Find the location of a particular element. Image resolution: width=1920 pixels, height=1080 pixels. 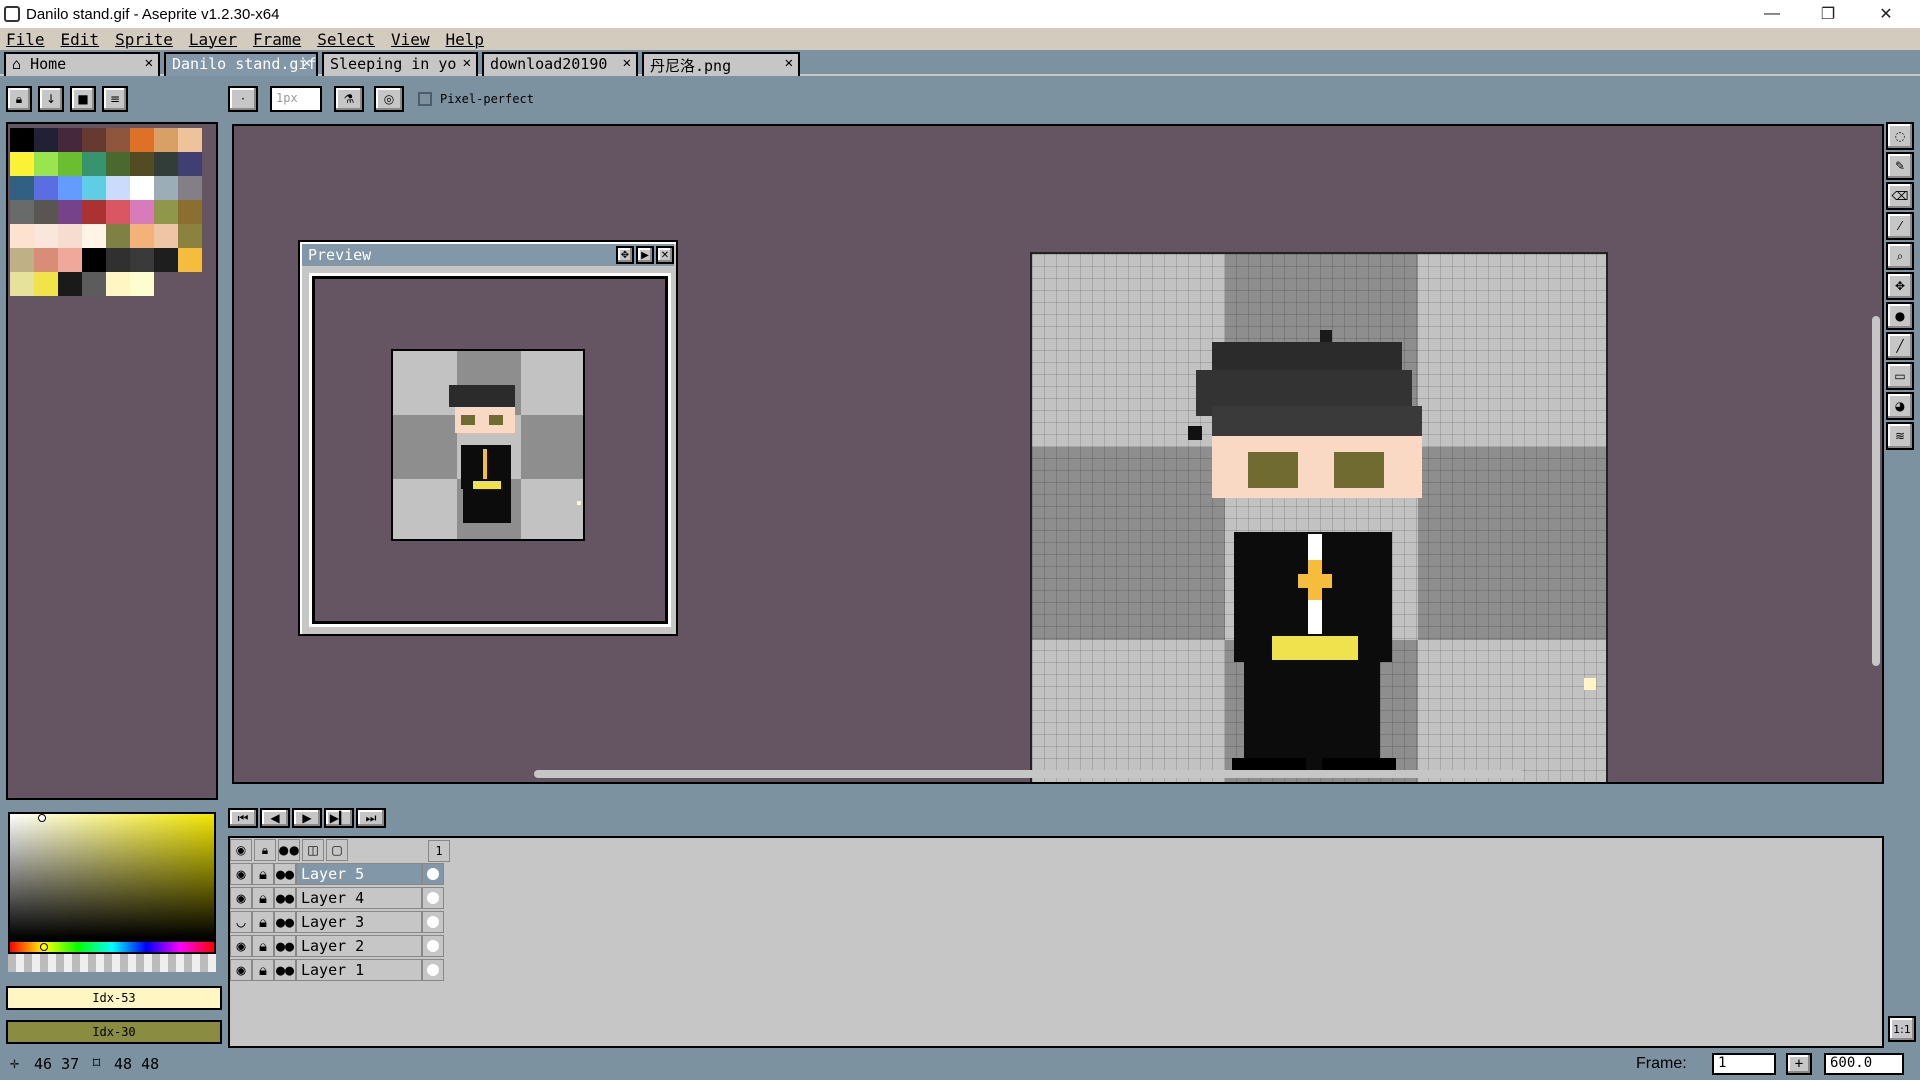

layer-row-2: ◉ 🔒︎ ●● Layer 2 is located at coordinates (337, 946).